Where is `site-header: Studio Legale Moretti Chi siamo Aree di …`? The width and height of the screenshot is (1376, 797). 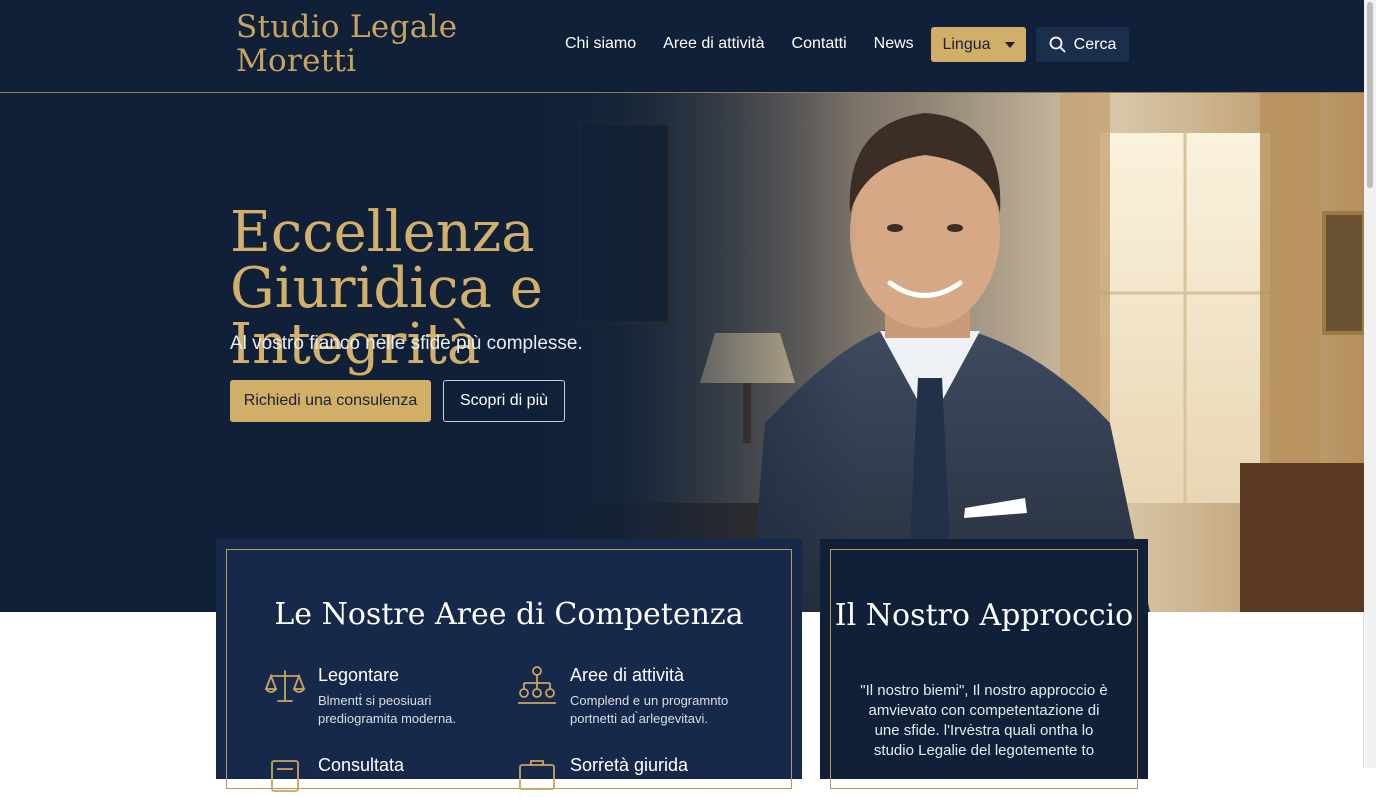 site-header: Studio Legale Moretti Chi siamo Aree di … is located at coordinates (682, 46).